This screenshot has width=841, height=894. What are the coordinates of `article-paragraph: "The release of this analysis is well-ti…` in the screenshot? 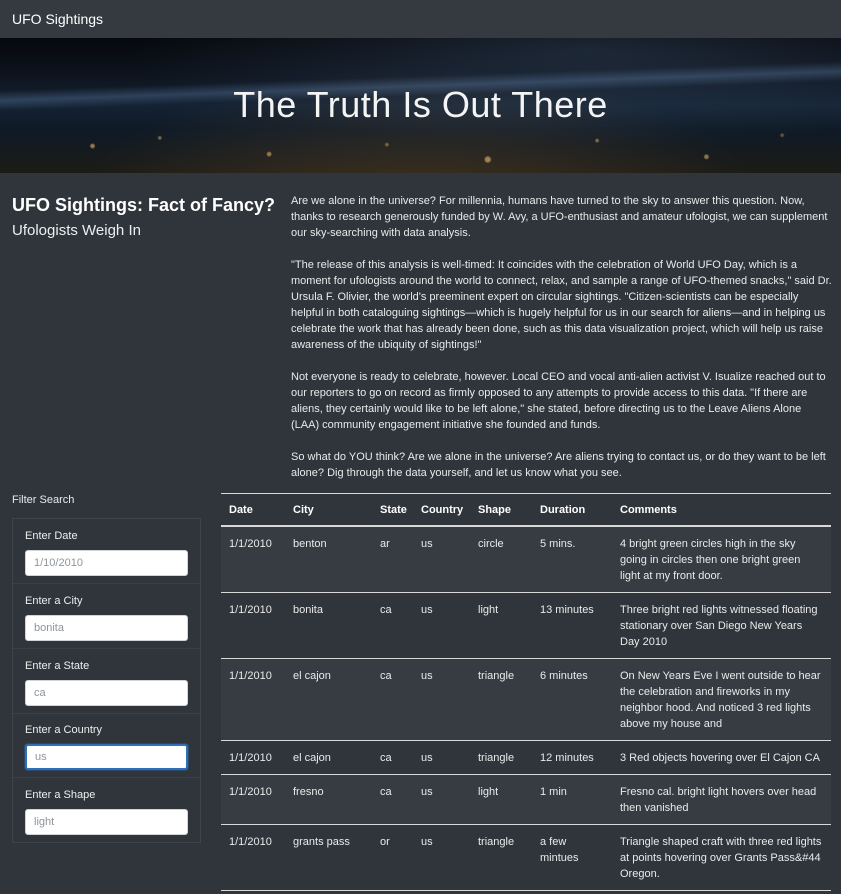 It's located at (561, 305).